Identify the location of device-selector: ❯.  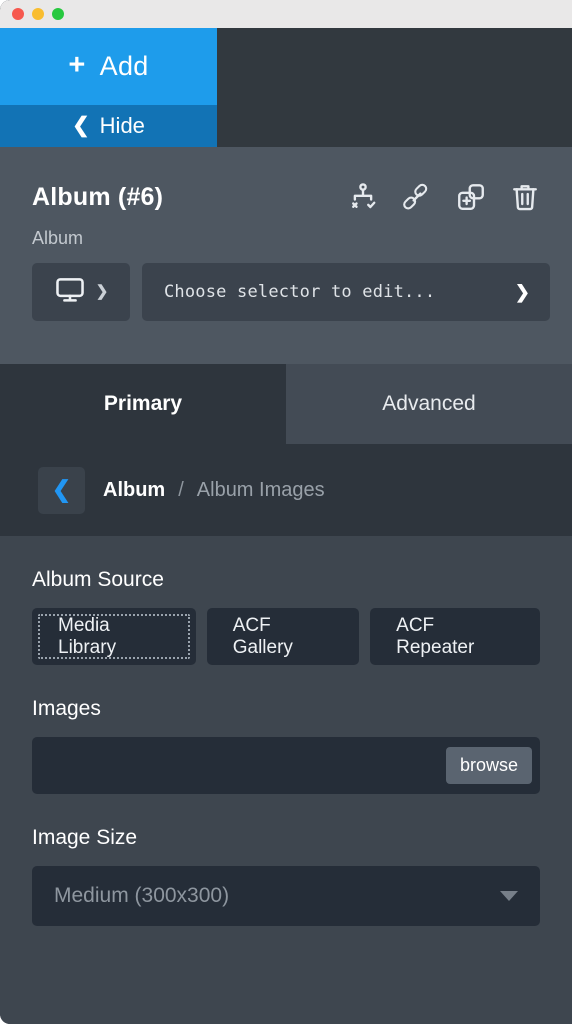
(81, 292).